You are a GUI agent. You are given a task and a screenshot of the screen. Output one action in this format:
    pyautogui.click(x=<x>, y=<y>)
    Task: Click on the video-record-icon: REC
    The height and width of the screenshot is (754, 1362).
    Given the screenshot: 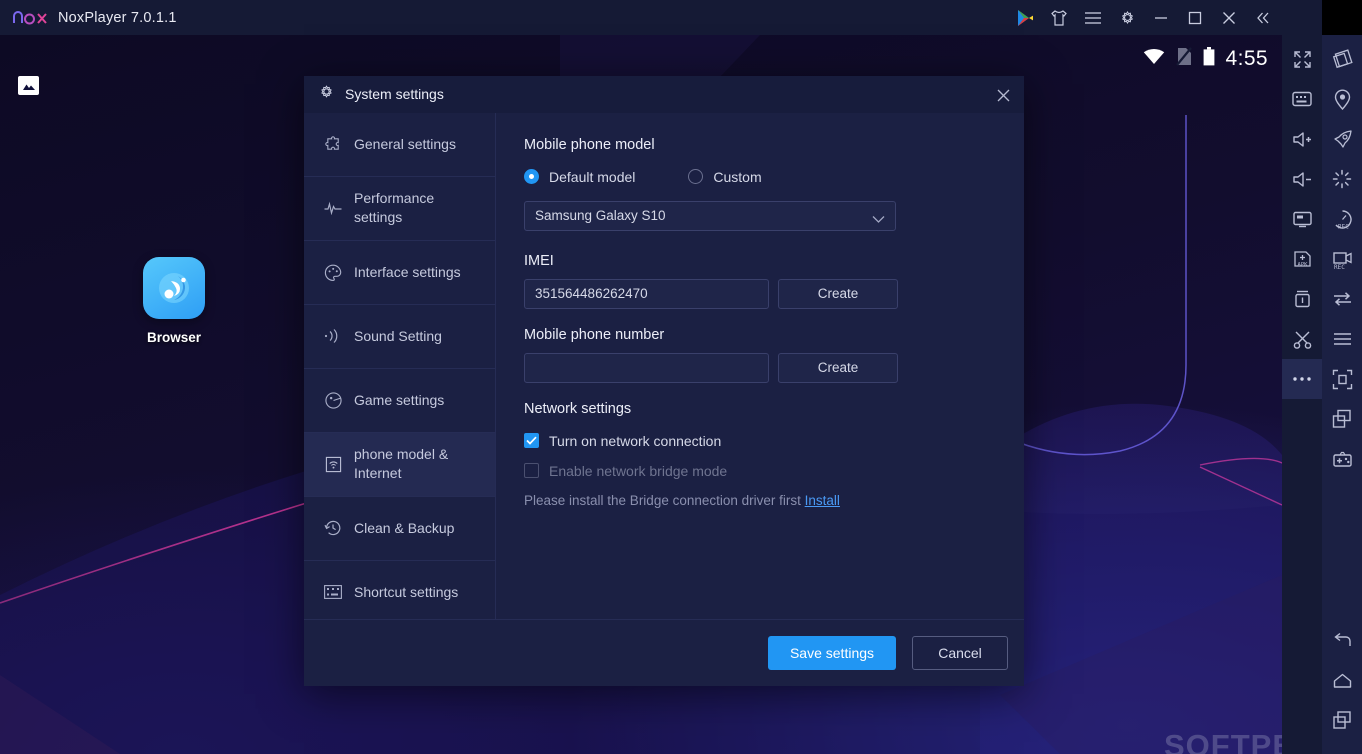 What is the action you would take?
    pyautogui.click(x=1342, y=259)
    